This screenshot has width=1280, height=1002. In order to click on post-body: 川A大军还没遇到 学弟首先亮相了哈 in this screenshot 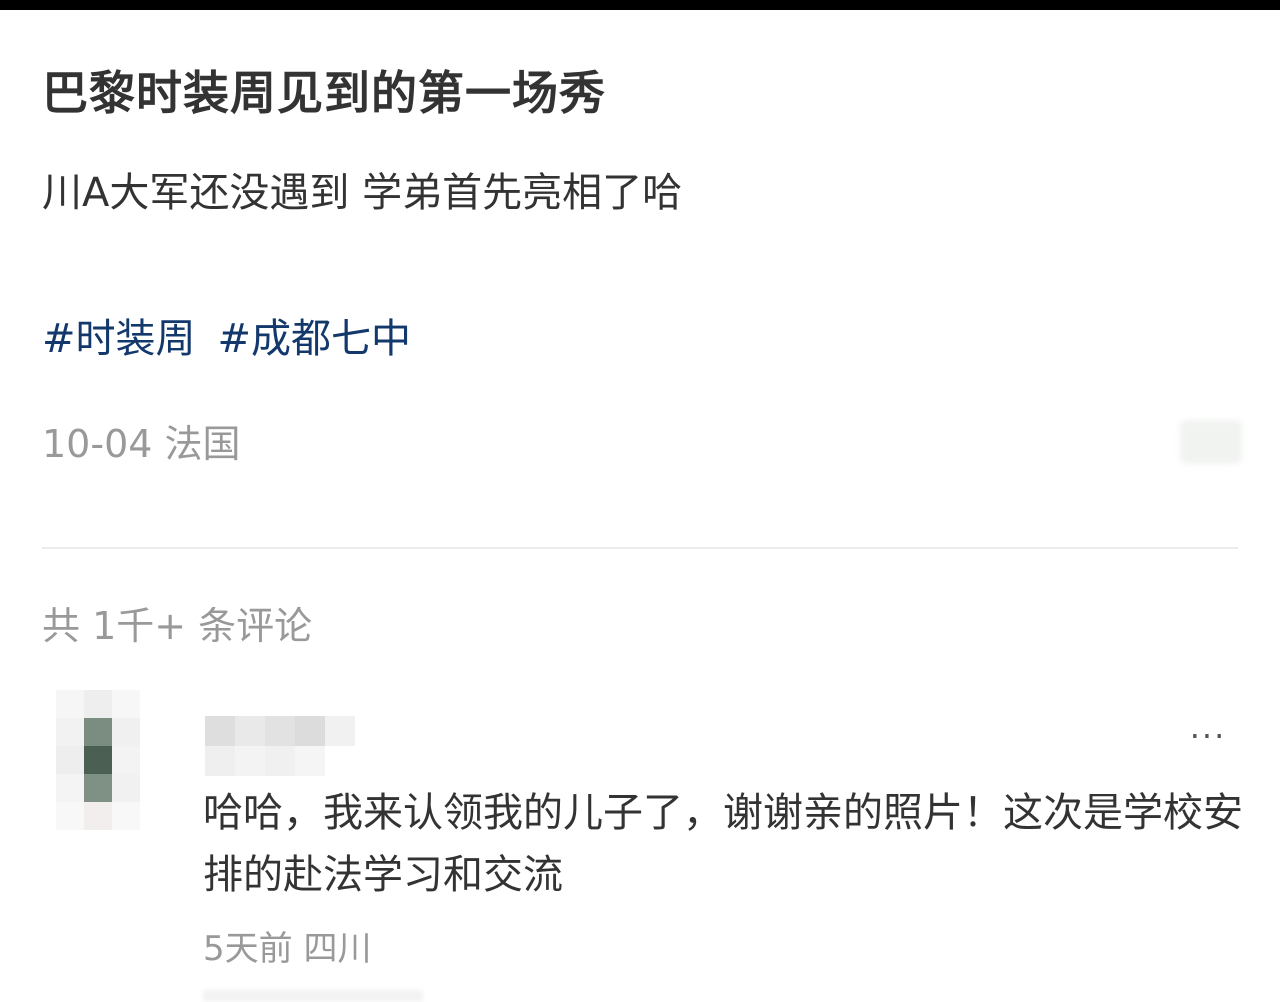, I will do `click(362, 193)`.